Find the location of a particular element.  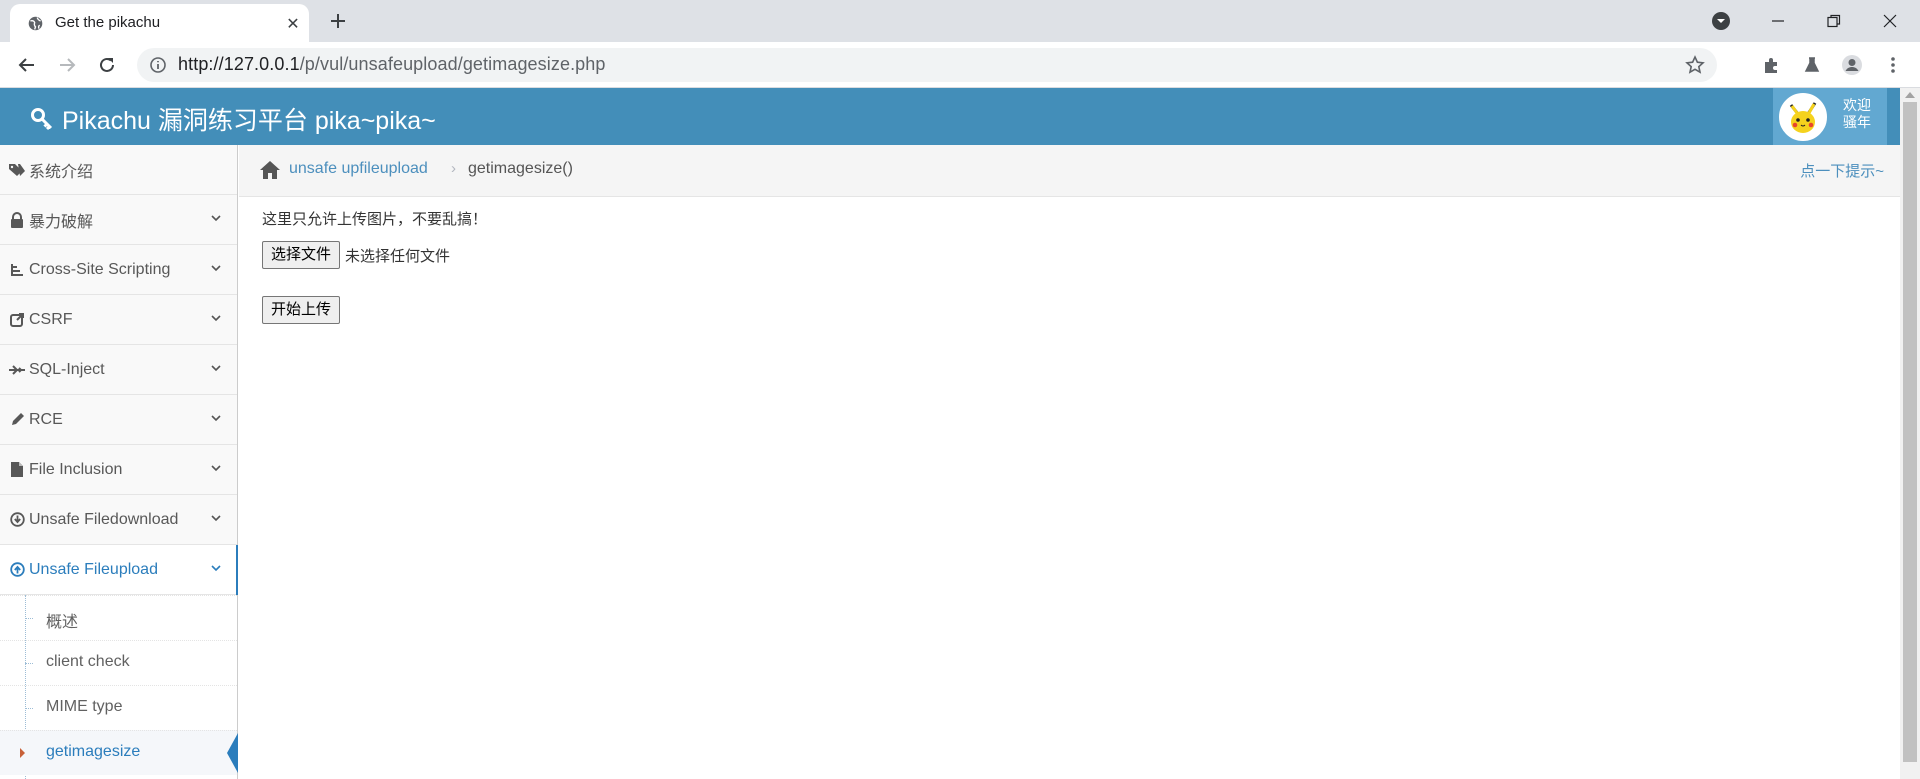

submenu-item-client-check: client check is located at coordinates (118, 662).